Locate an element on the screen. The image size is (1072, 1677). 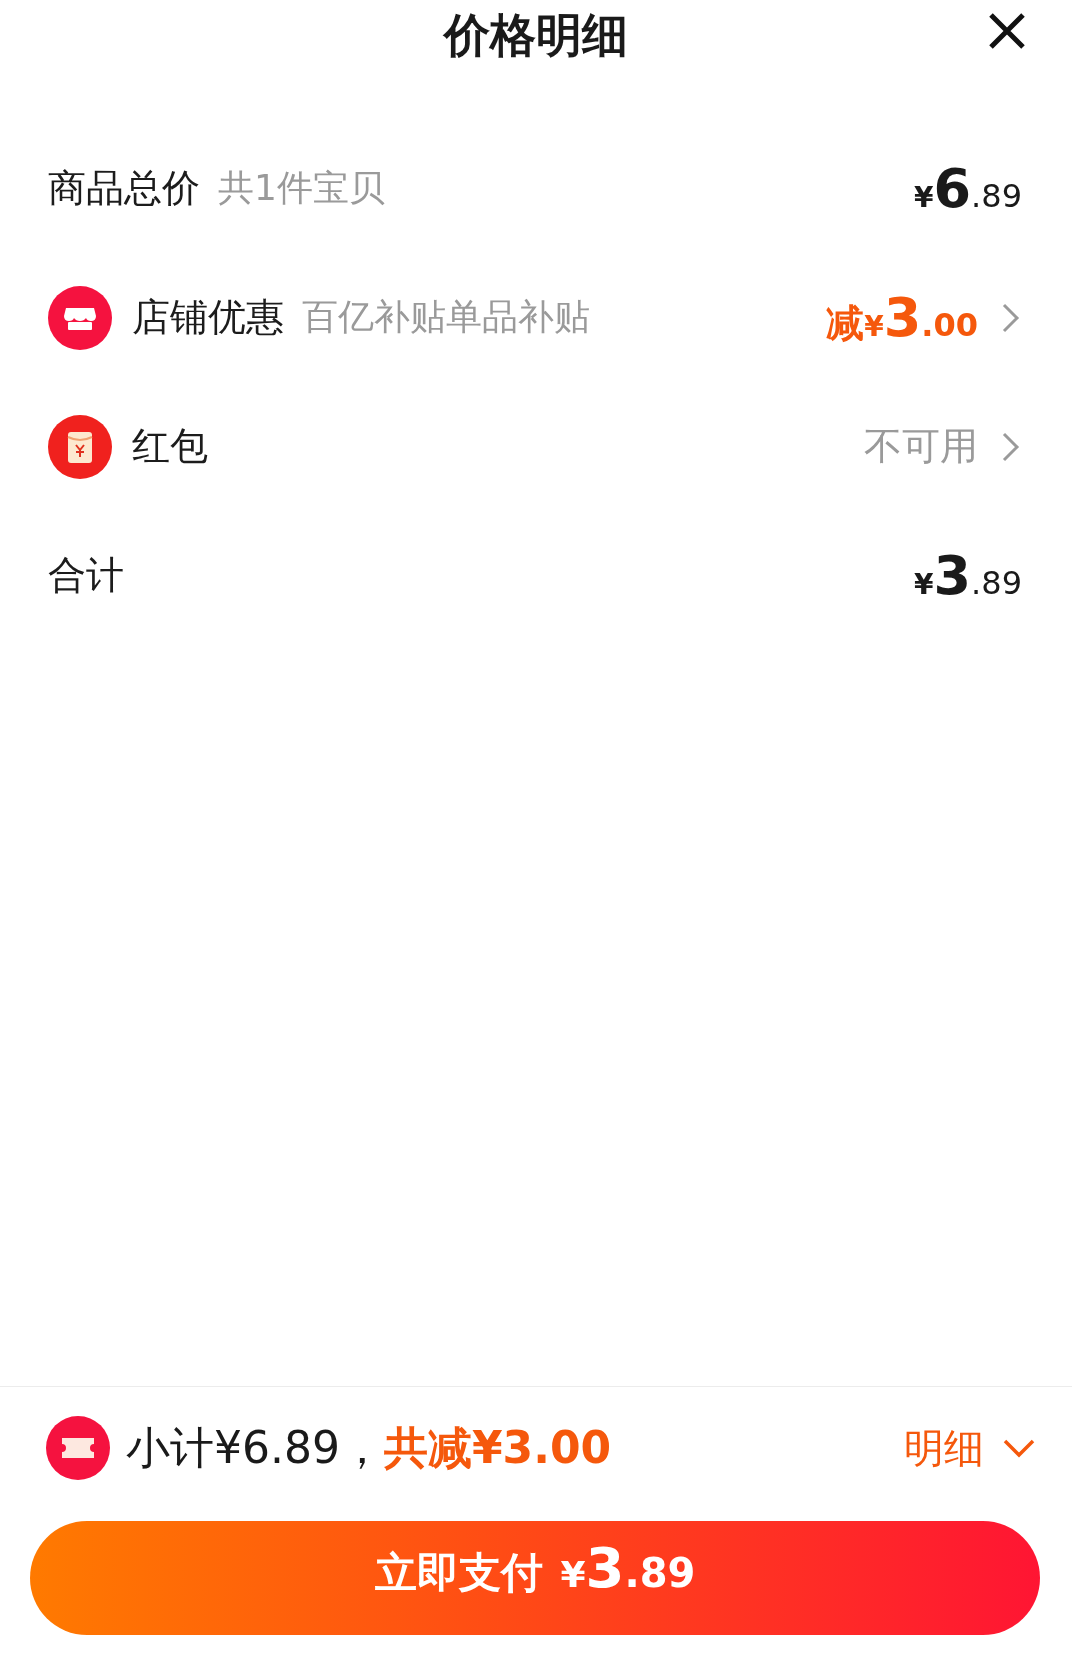
shop-icon is located at coordinates (80, 317).